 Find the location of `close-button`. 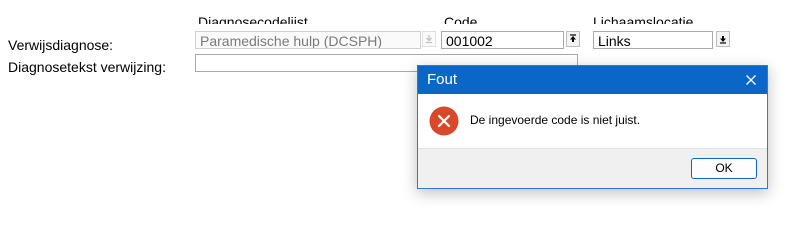

close-button is located at coordinates (751, 80).